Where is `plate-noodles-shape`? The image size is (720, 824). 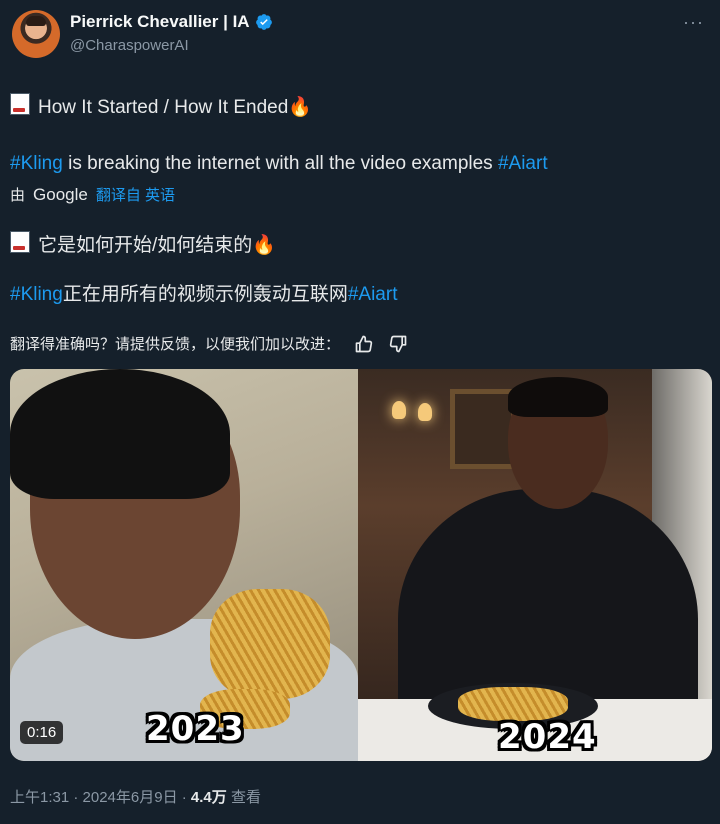
plate-noodles-shape is located at coordinates (513, 704).